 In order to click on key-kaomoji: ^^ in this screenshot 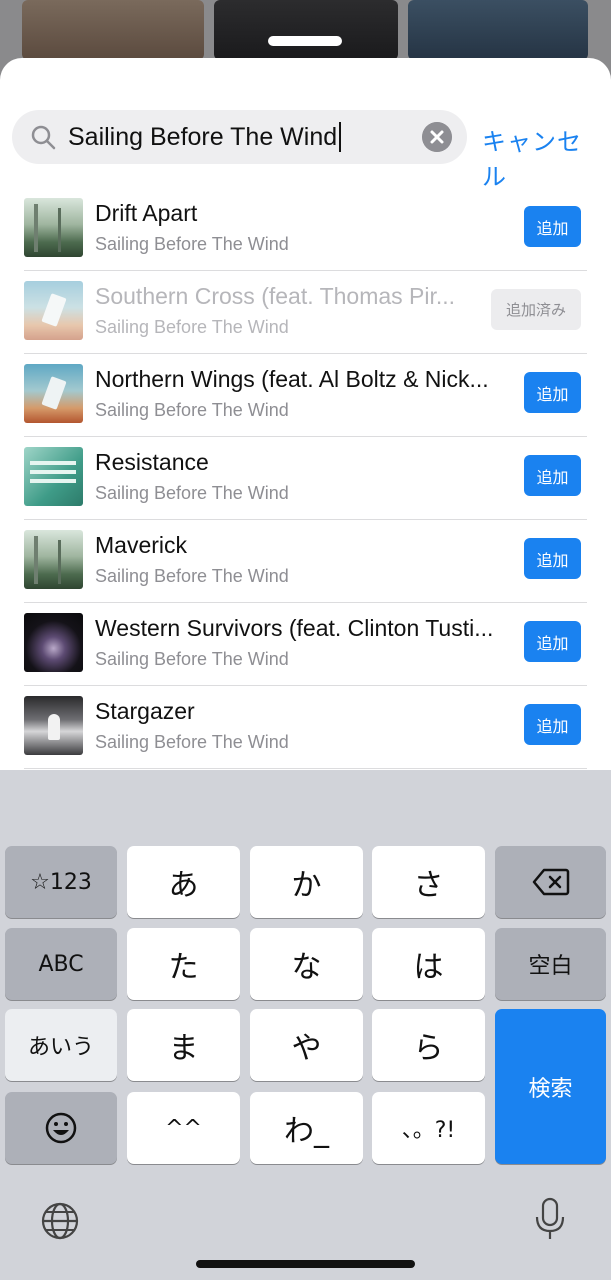, I will do `click(183, 1128)`.